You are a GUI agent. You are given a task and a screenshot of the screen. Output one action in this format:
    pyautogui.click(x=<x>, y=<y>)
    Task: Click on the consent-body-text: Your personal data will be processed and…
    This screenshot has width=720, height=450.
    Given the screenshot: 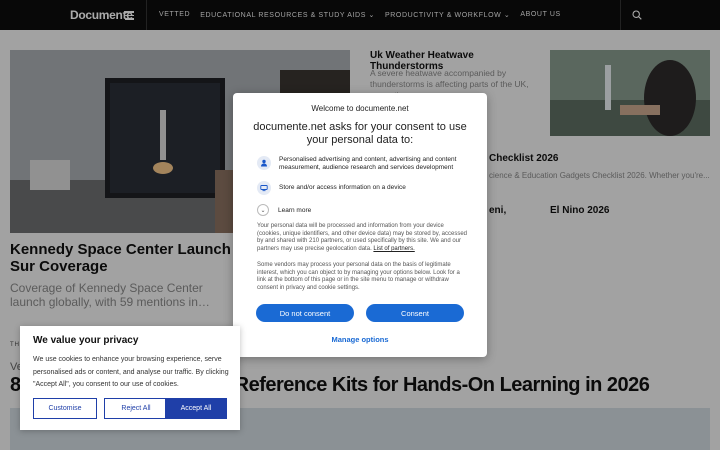 What is the action you would take?
    pyautogui.click(x=362, y=238)
    